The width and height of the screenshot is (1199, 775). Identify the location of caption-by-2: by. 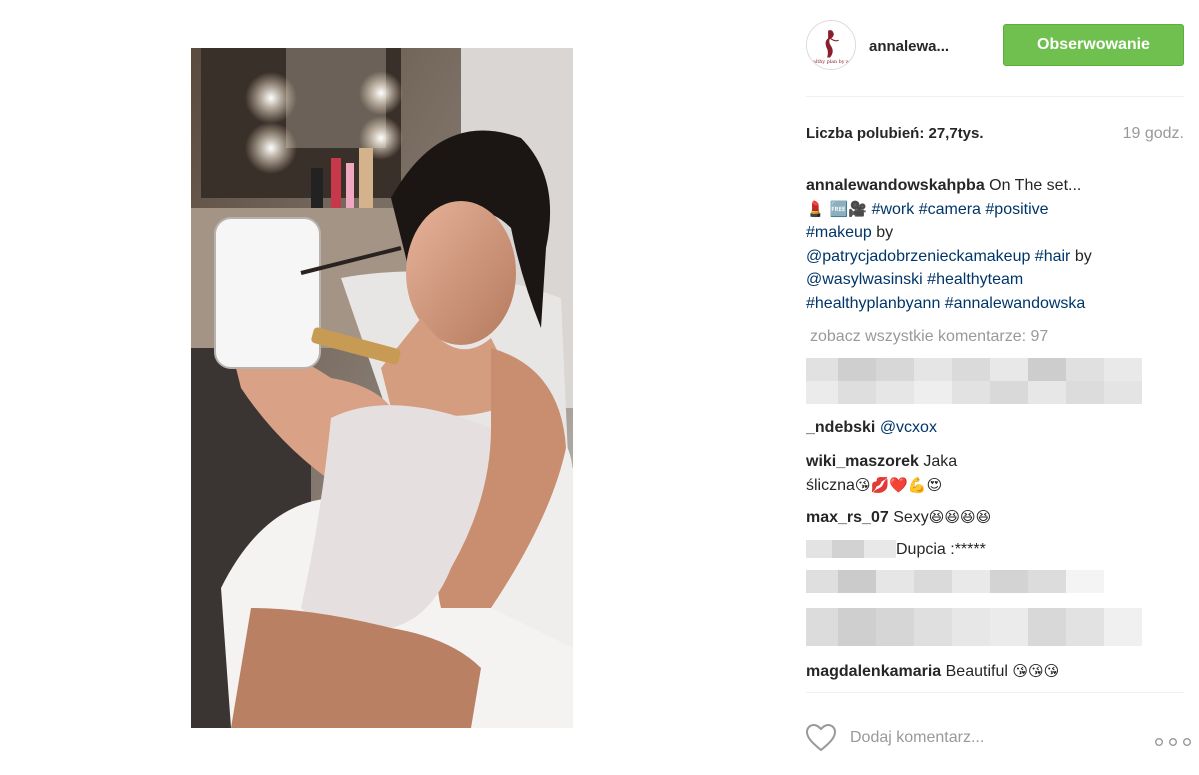
(1081, 256).